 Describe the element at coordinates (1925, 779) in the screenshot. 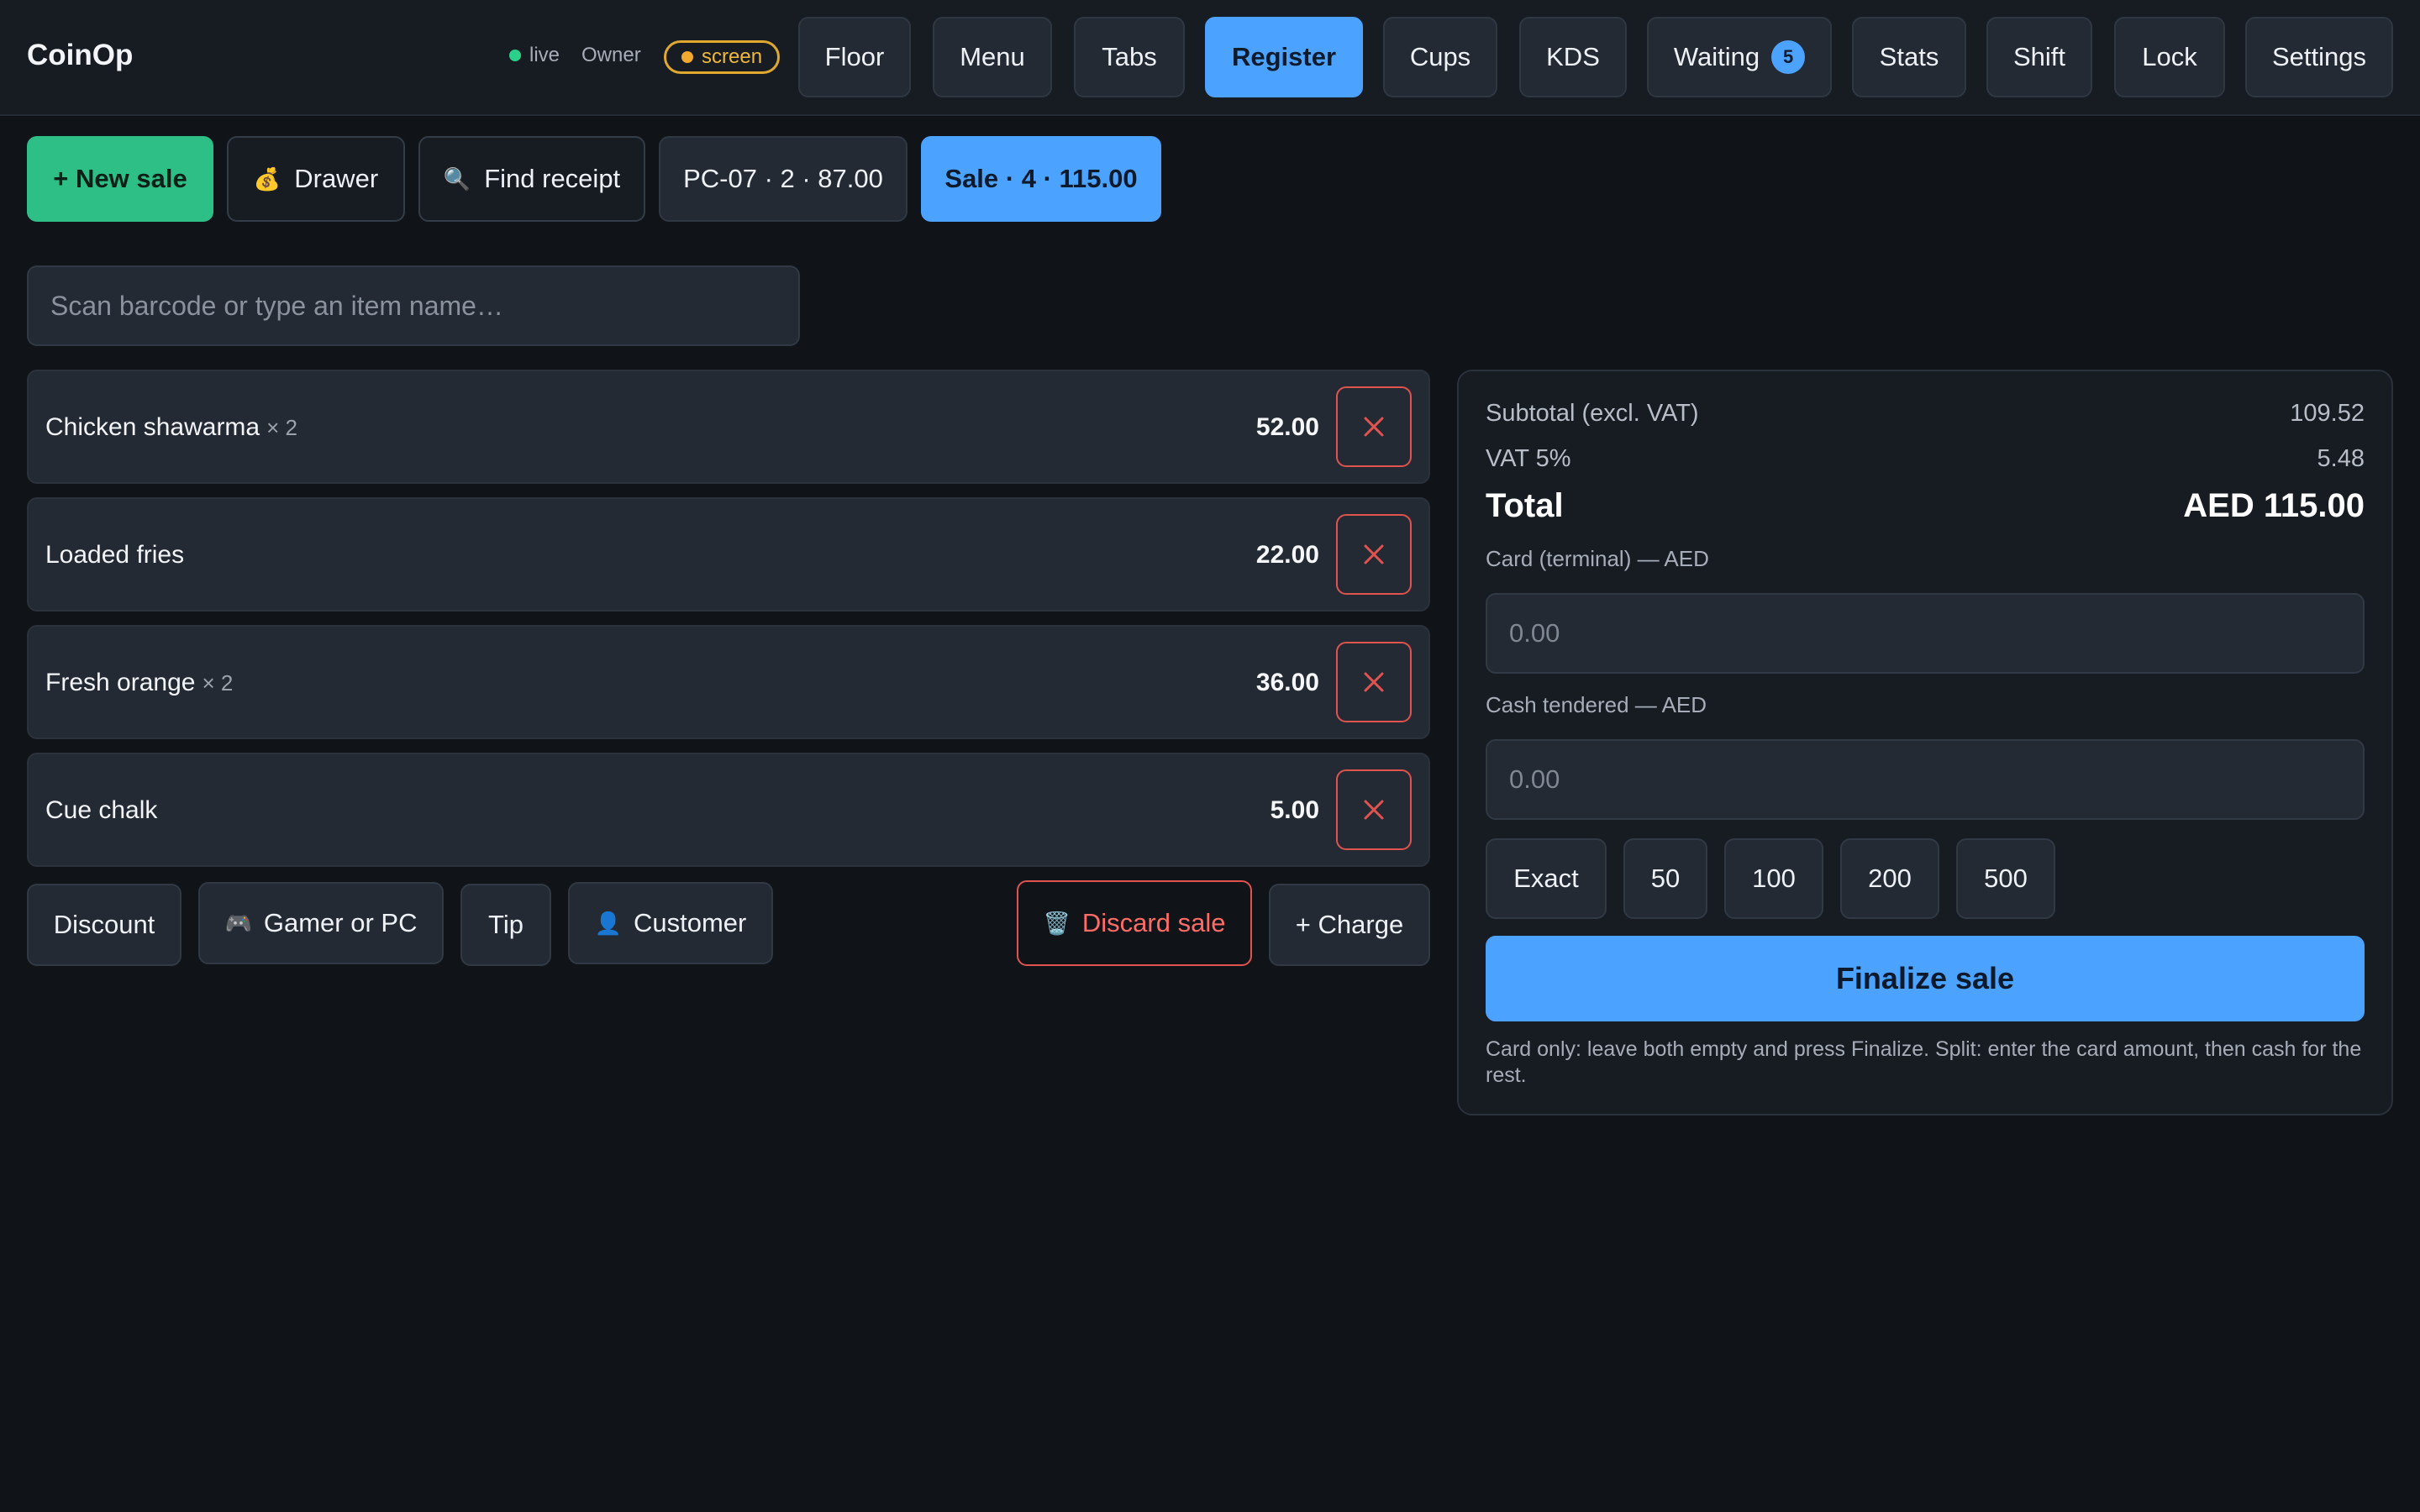

I see `cash-tendered-input: 0.00` at that location.